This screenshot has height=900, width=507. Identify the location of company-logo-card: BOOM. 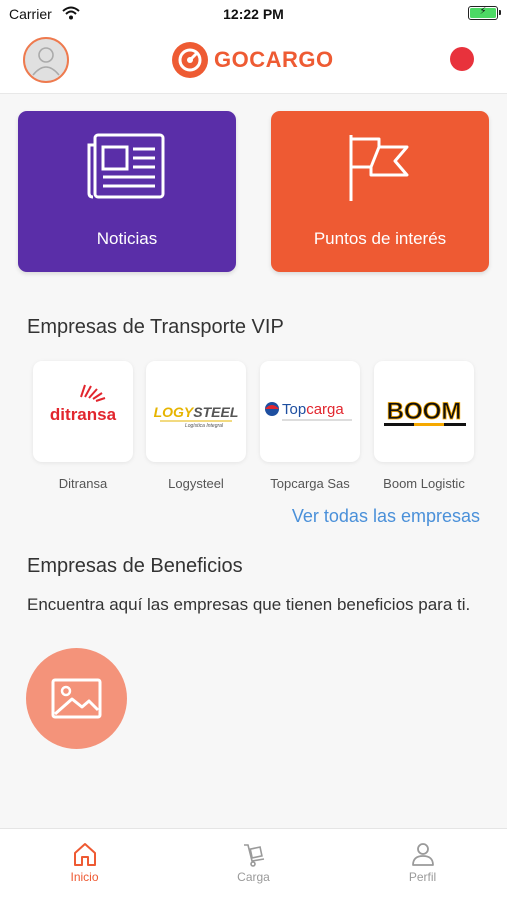
(424, 411).